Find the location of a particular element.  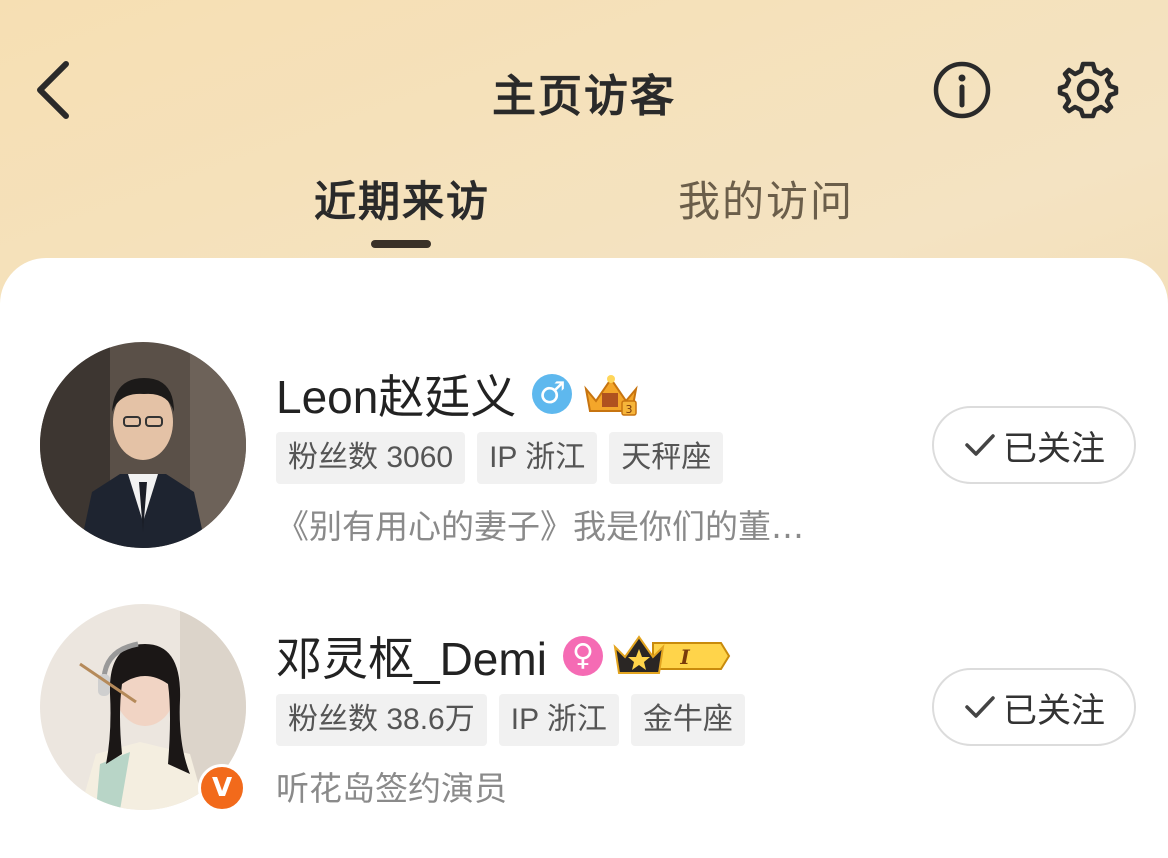

fans-count-tag: 粉丝数 38.6万 is located at coordinates (381, 720).